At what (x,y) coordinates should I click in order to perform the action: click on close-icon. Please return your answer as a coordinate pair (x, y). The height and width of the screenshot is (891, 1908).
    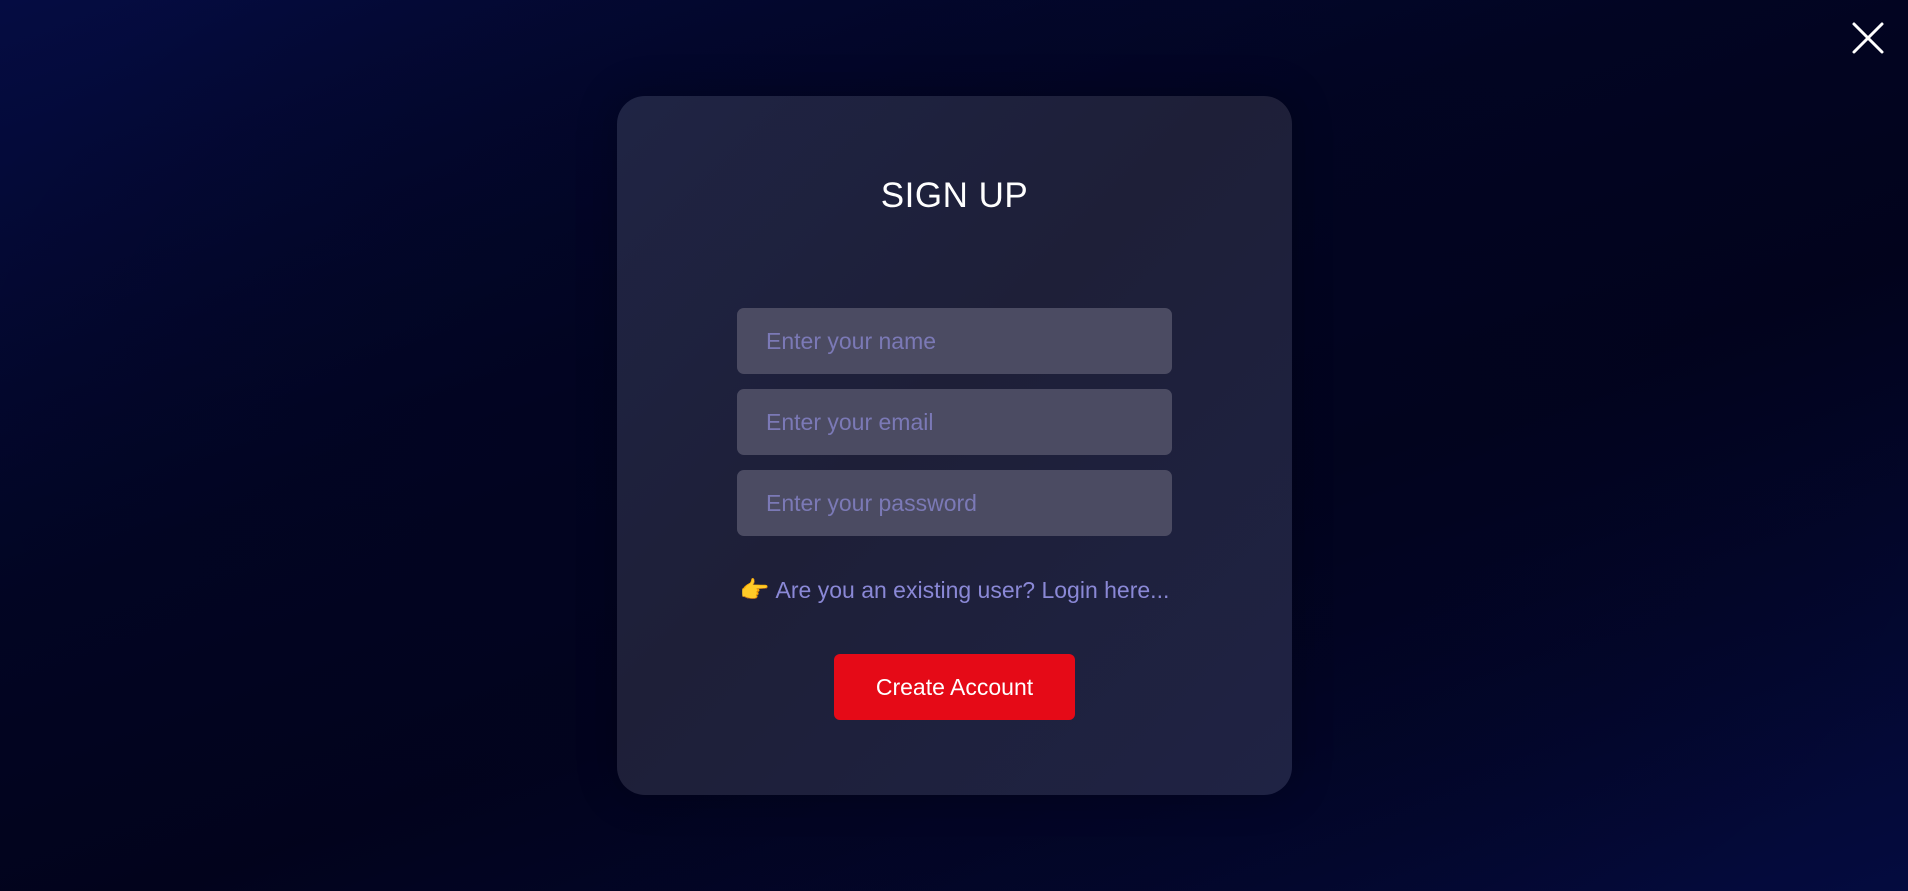
    Looking at the image, I should click on (1868, 38).